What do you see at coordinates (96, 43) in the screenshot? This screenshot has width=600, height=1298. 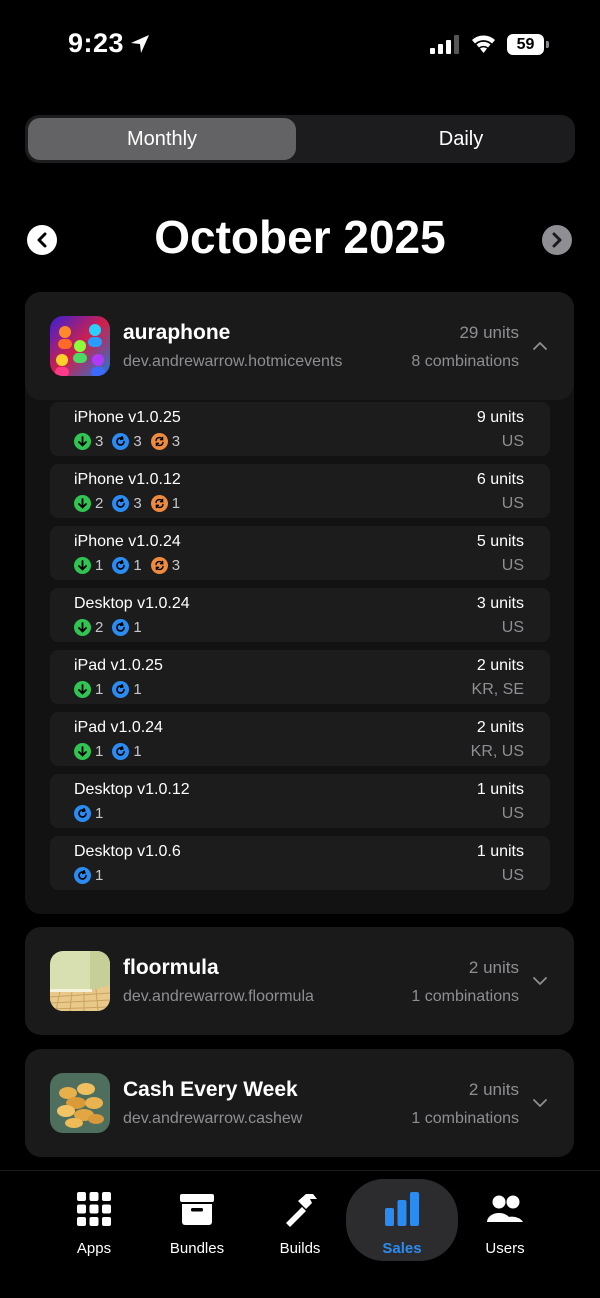 I see `status-time: 9:23` at bounding box center [96, 43].